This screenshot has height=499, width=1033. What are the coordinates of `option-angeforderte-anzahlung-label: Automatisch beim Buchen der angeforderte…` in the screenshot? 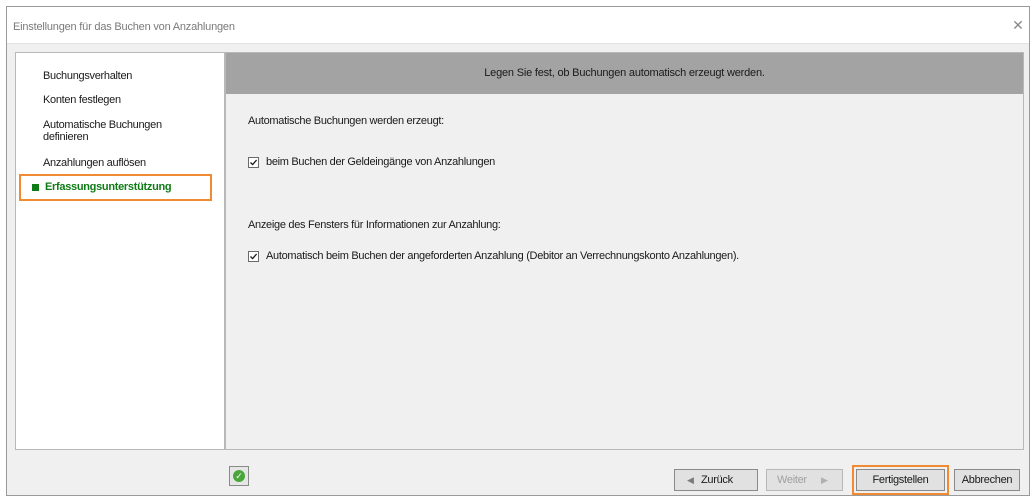 It's located at (502, 256).